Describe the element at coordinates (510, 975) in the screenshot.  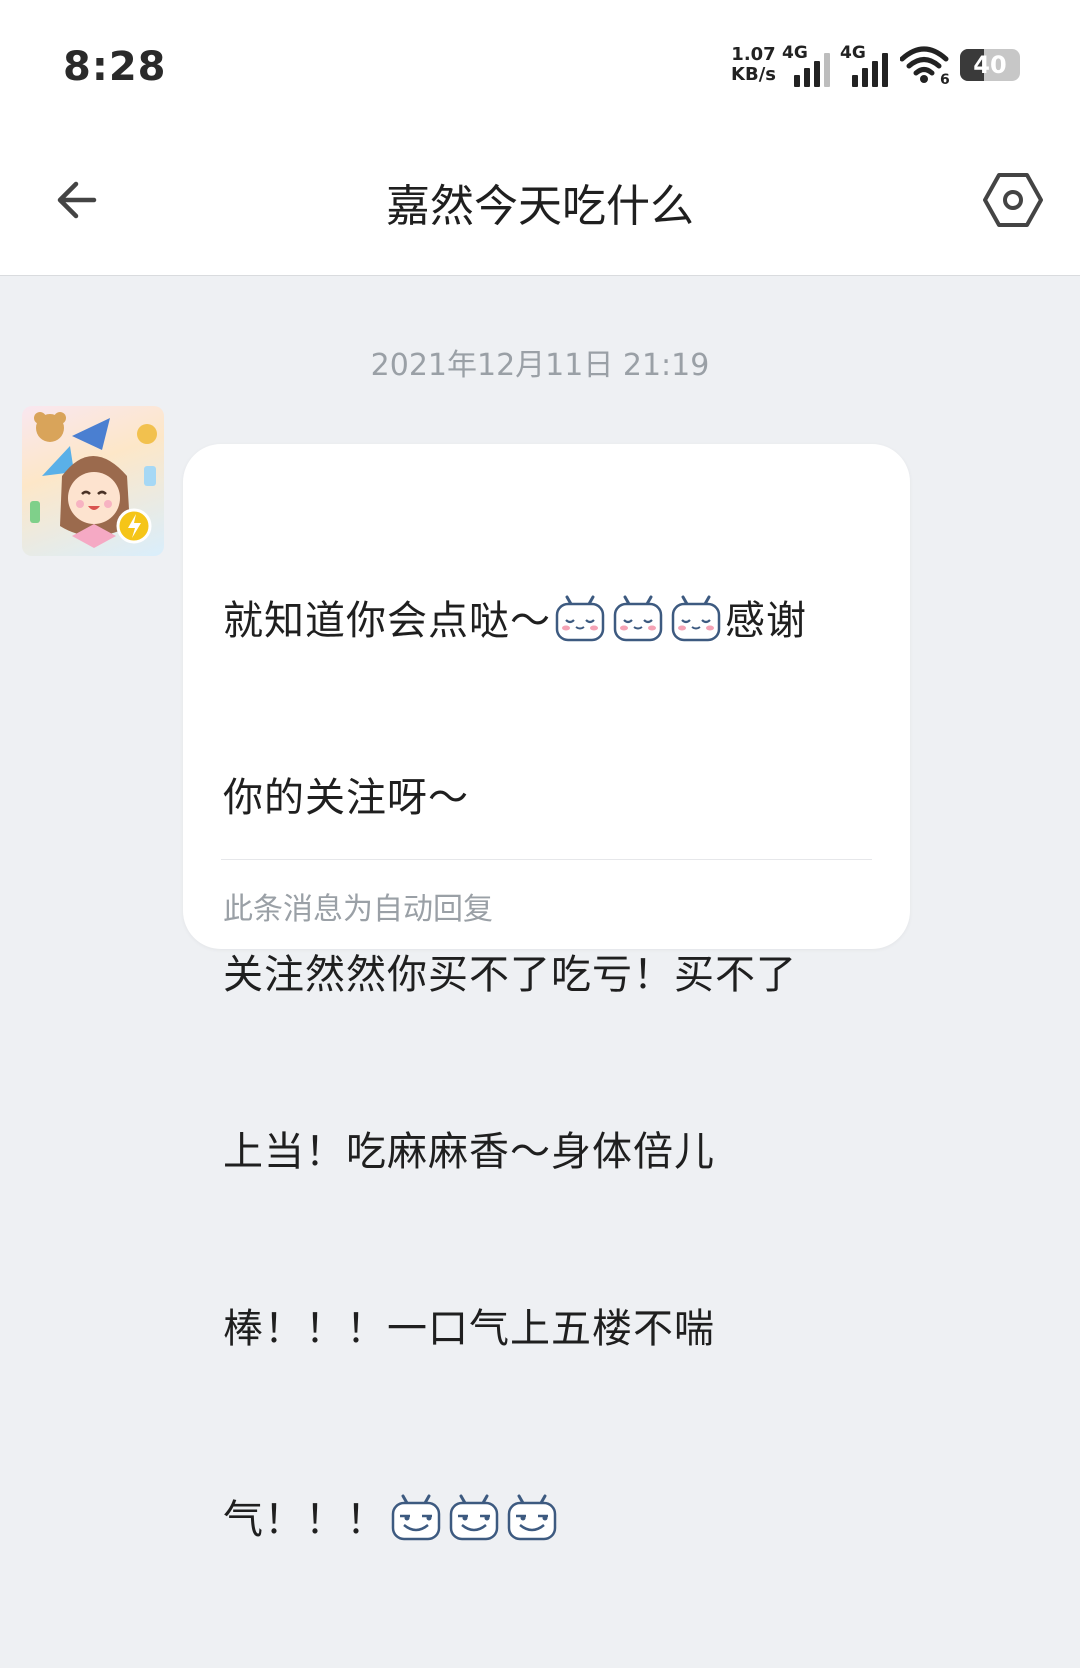
I see `message-line: 关注然然你买不了吃亏！买不了` at that location.